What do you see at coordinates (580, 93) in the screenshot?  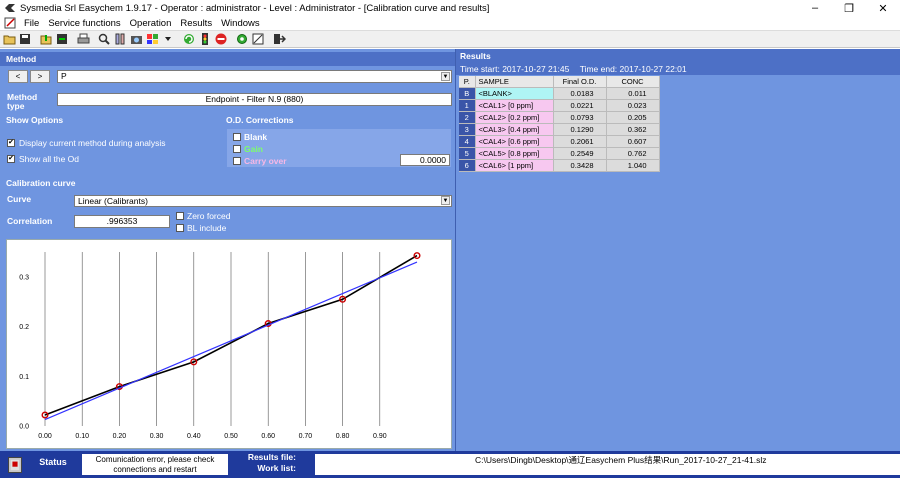 I see `row-final-od: 0.0183` at bounding box center [580, 93].